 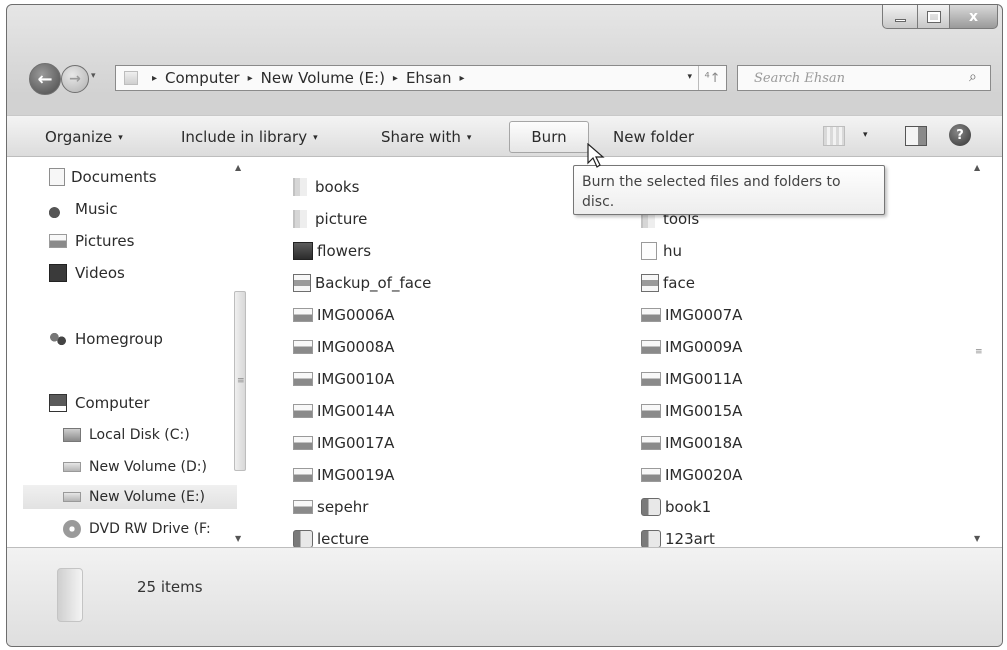 What do you see at coordinates (661, 251) in the screenshot?
I see `file-item-hu: hu` at bounding box center [661, 251].